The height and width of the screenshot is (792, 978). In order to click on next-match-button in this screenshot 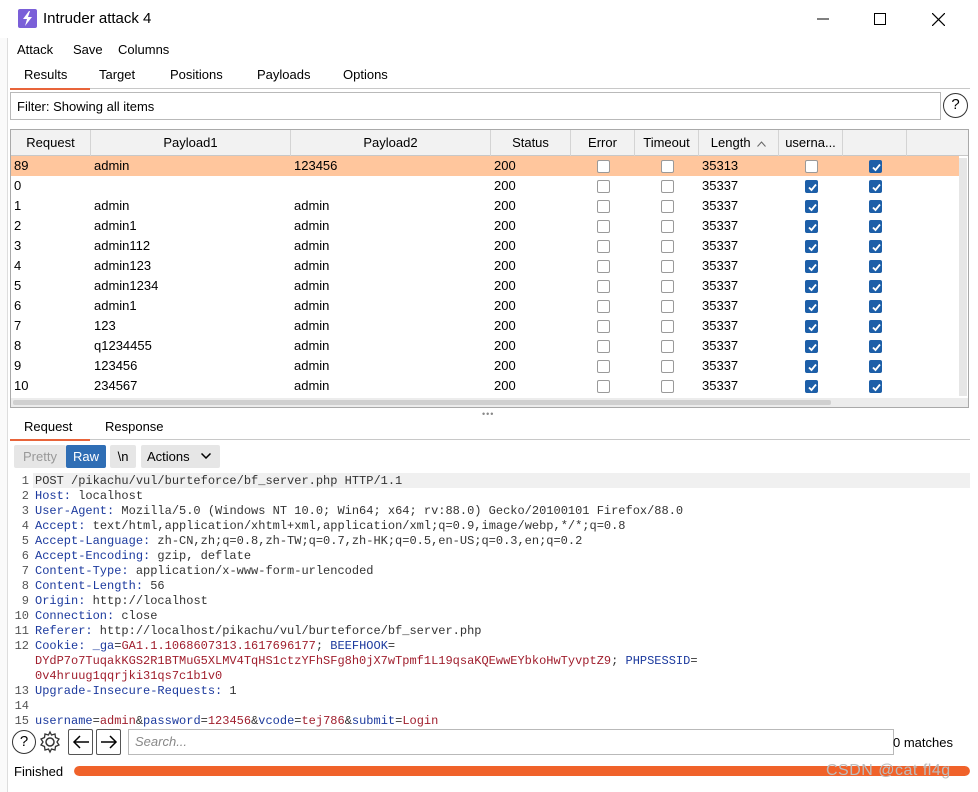, I will do `click(108, 742)`.